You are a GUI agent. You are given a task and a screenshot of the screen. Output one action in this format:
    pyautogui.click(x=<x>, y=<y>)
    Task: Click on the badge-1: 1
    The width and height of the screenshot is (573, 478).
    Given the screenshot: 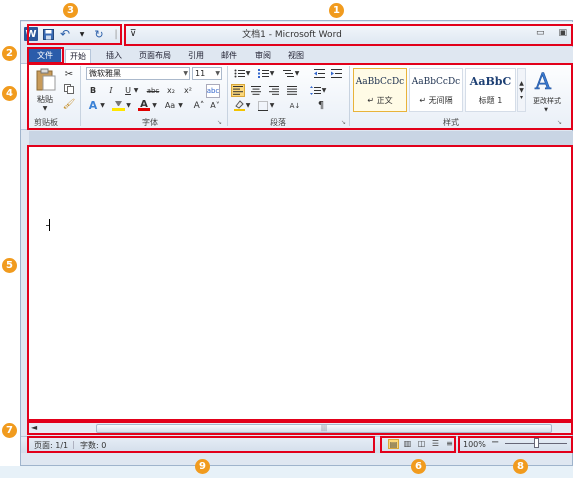 What is the action you would take?
    pyautogui.click(x=336, y=10)
    